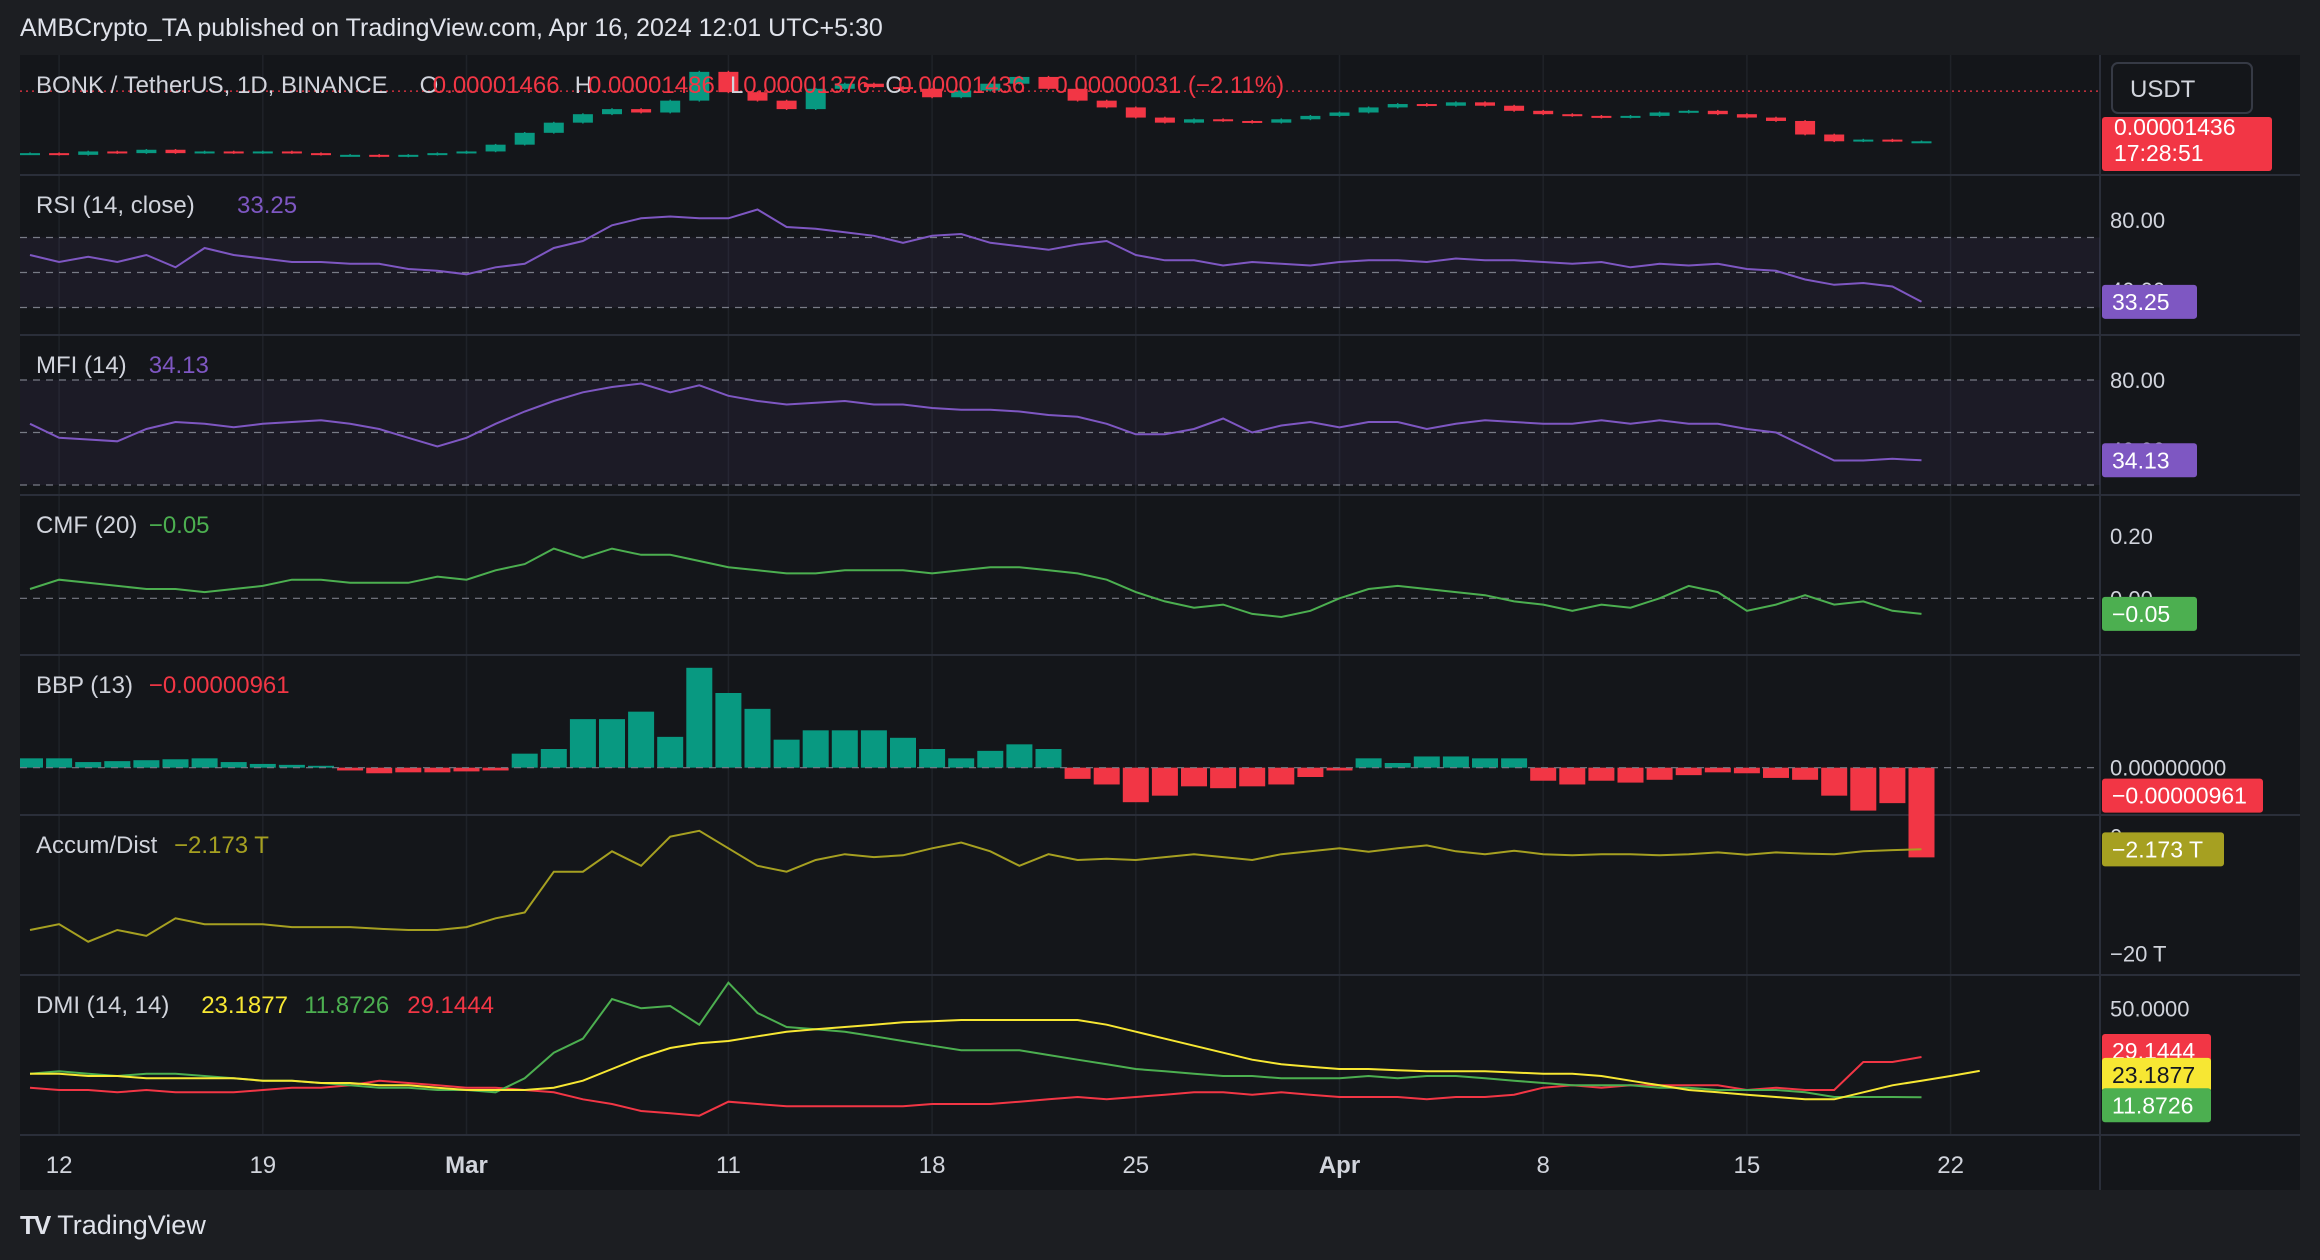 Image resolution: width=2320 pixels, height=1260 pixels. I want to click on x-axis-tick: 15, so click(1747, 1165).